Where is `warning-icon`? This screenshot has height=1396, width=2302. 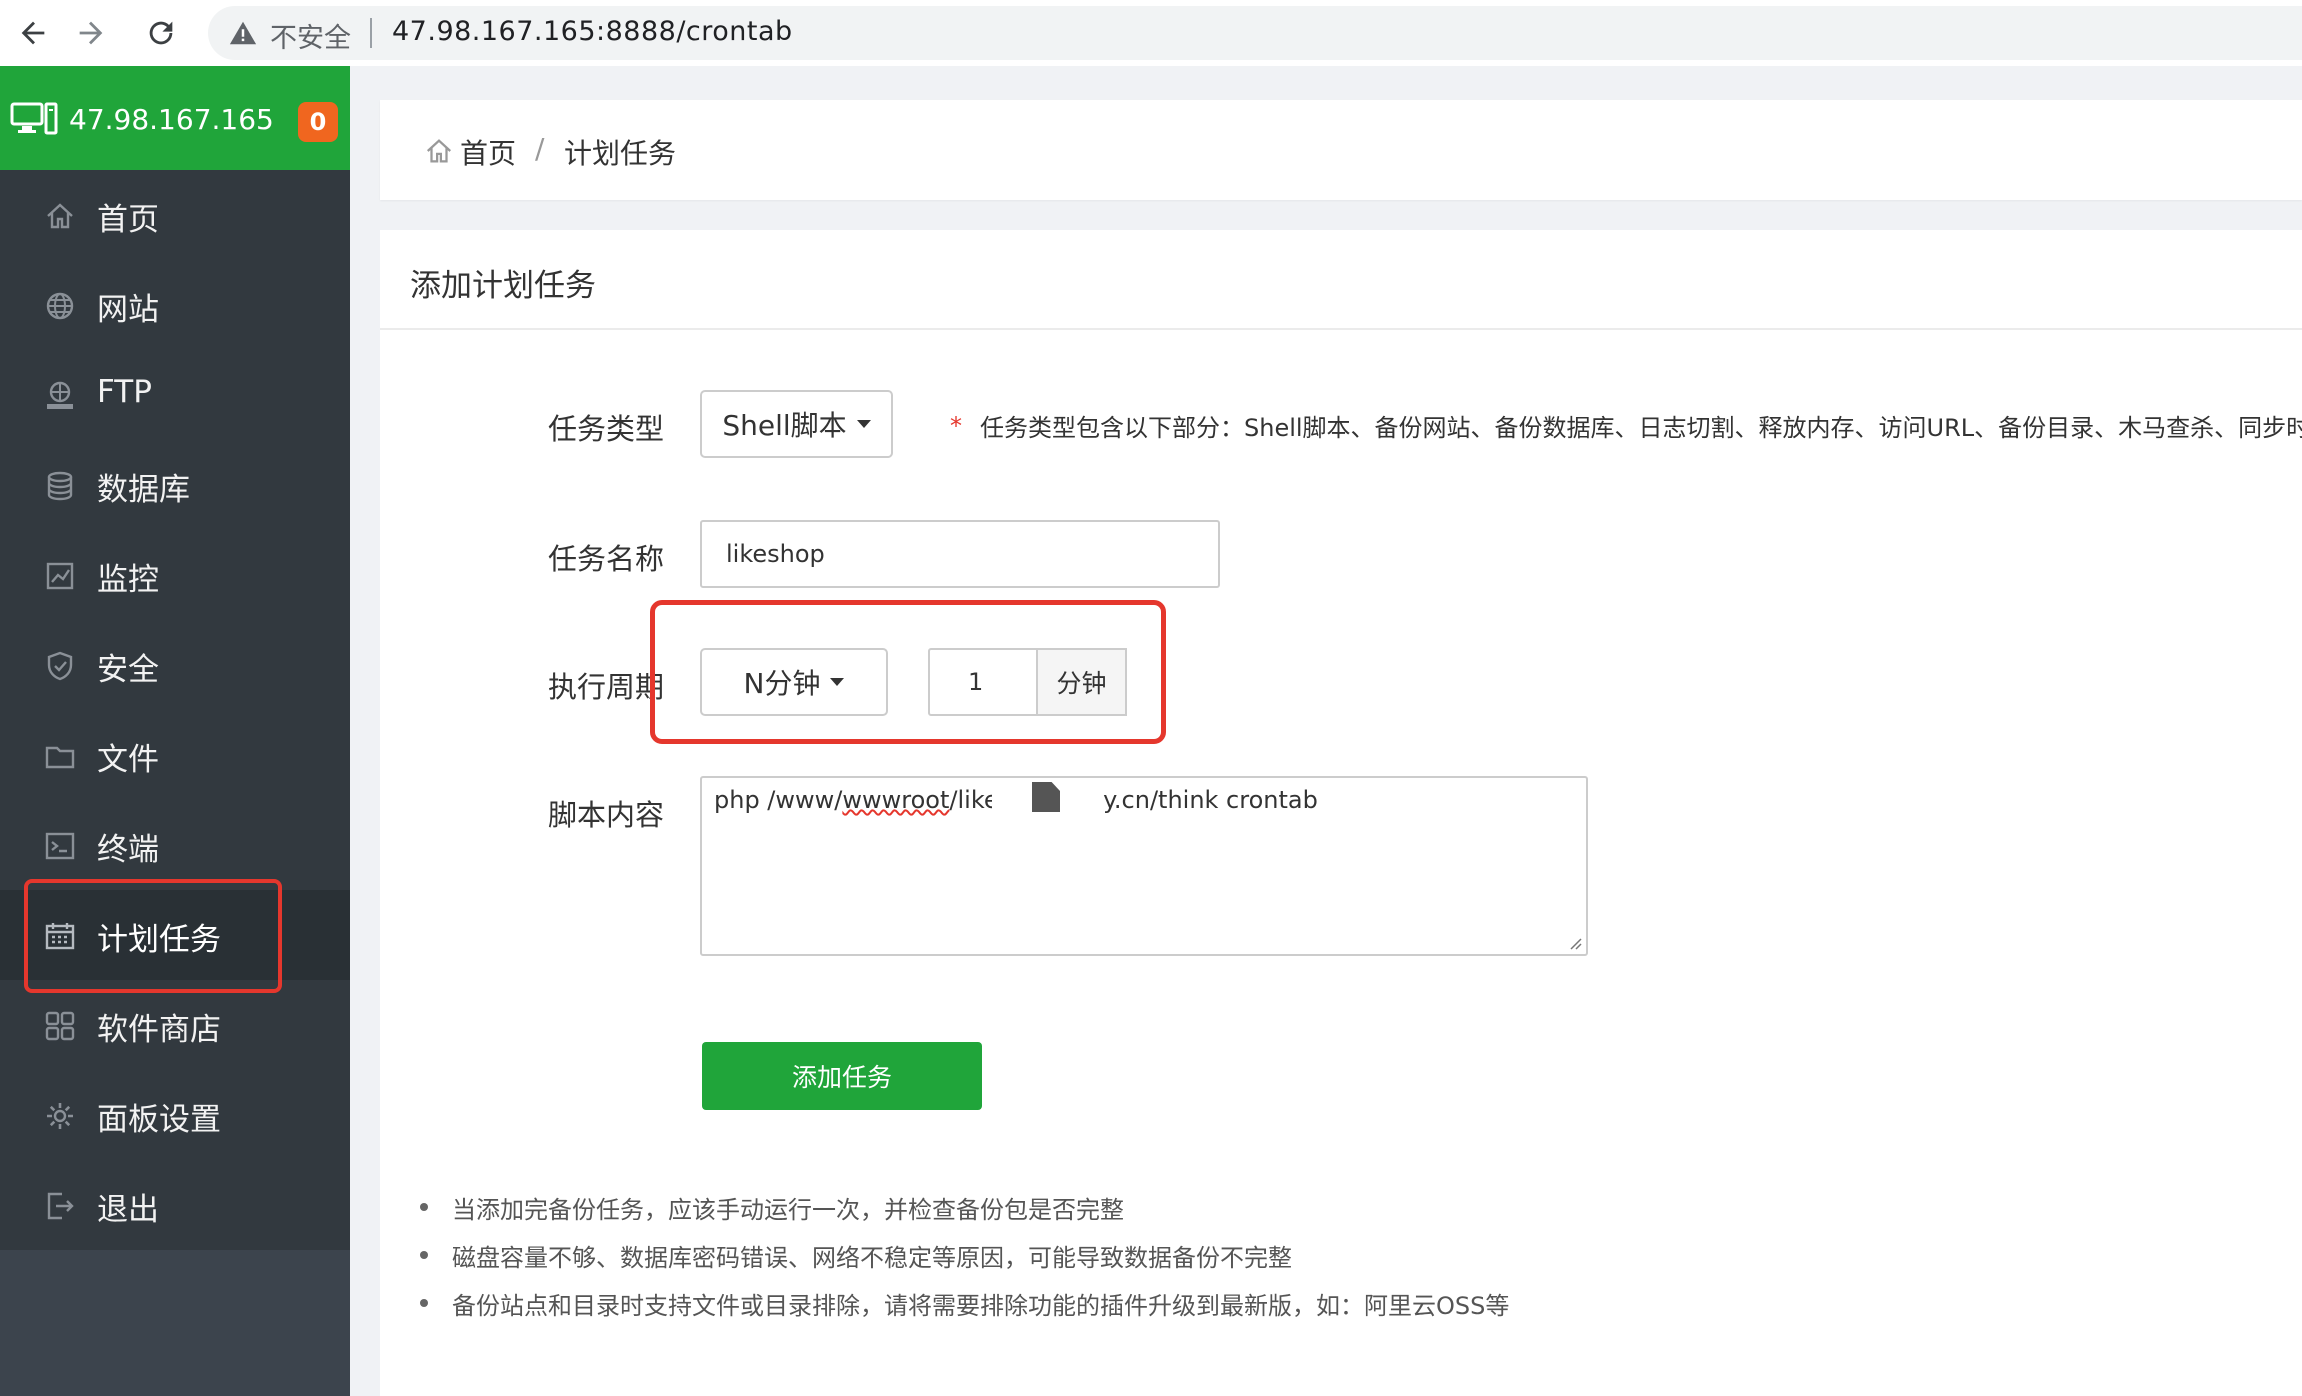
warning-icon is located at coordinates (243, 33).